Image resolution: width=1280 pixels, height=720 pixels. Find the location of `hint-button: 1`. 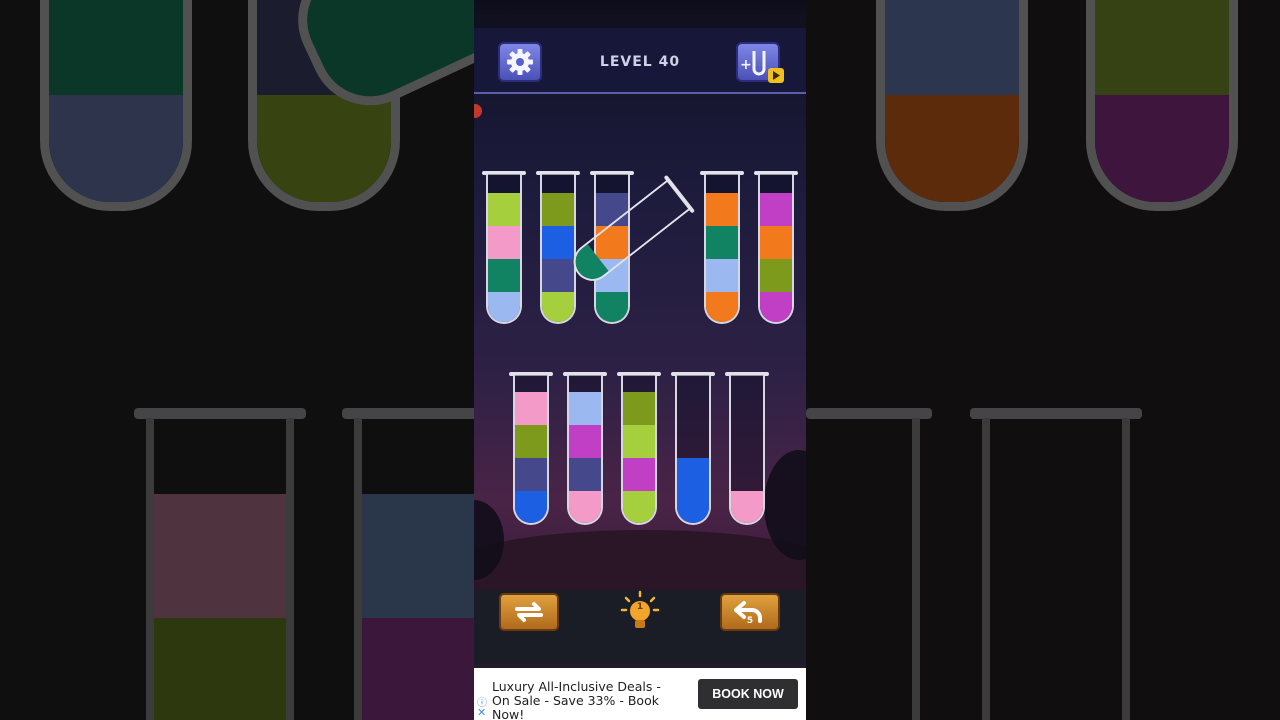

hint-button: 1 is located at coordinates (640, 612).